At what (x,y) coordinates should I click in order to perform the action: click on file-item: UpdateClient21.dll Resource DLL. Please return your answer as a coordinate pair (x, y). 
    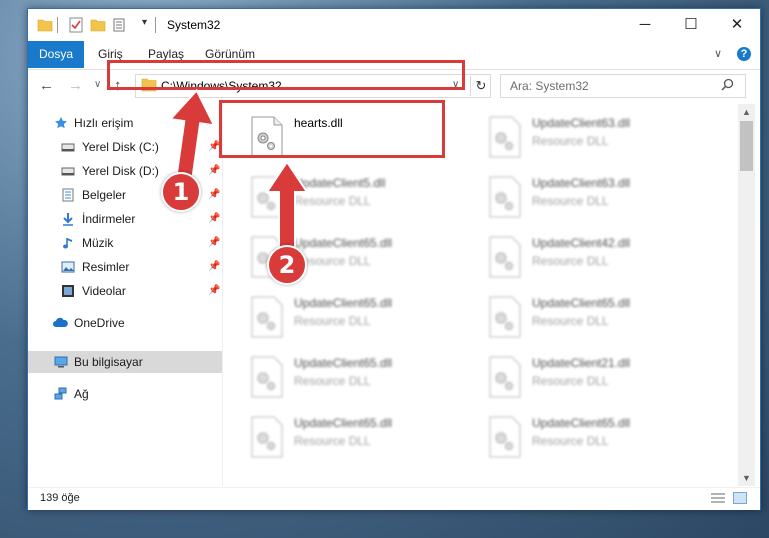
    Looking at the image, I should click on (599, 378).